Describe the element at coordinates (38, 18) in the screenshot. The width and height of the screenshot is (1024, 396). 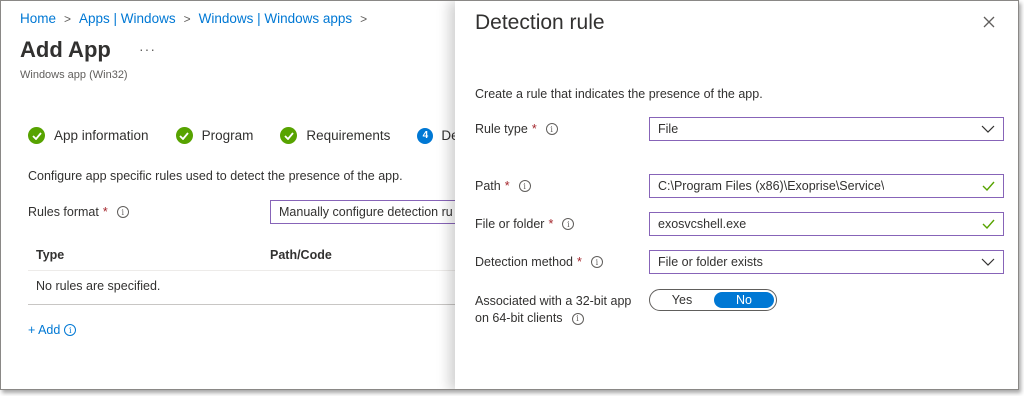
I see `breadcrumb-home: Home` at that location.